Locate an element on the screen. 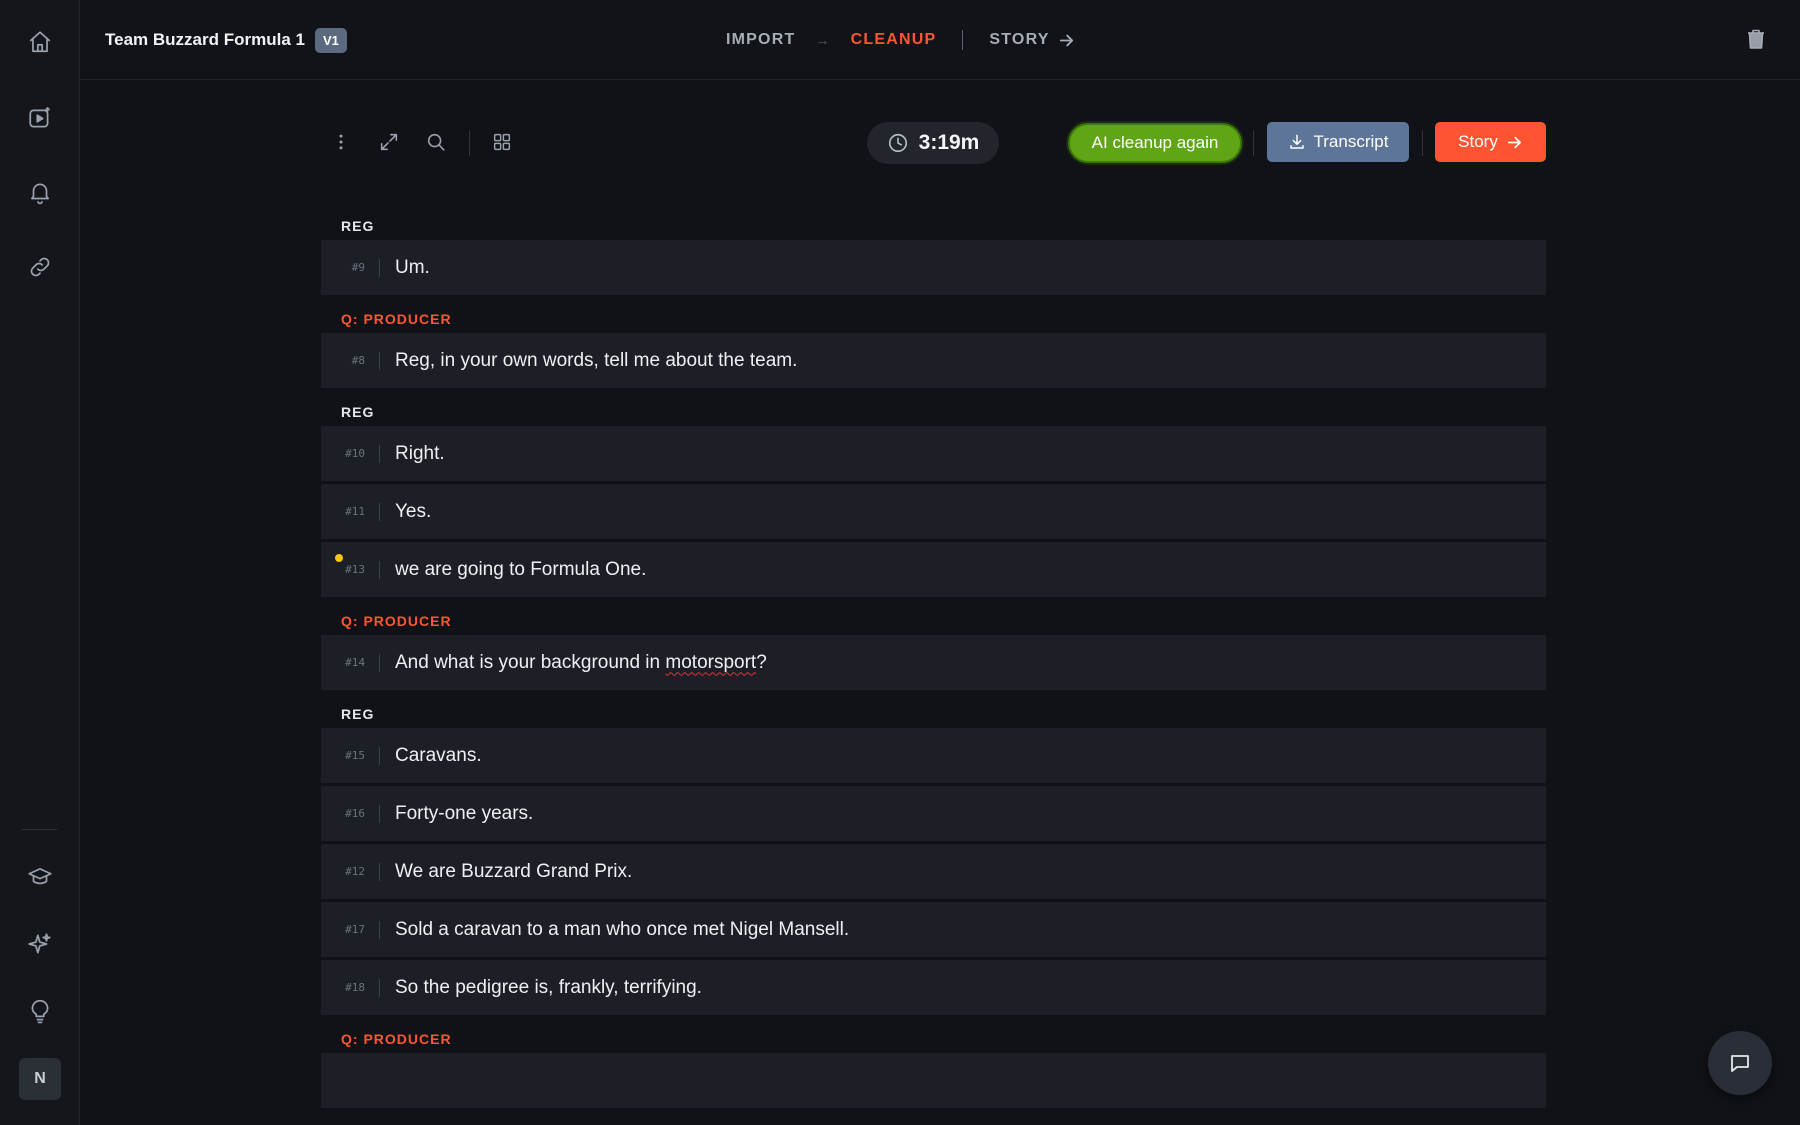  line-text: Caravans. is located at coordinates (438, 756).